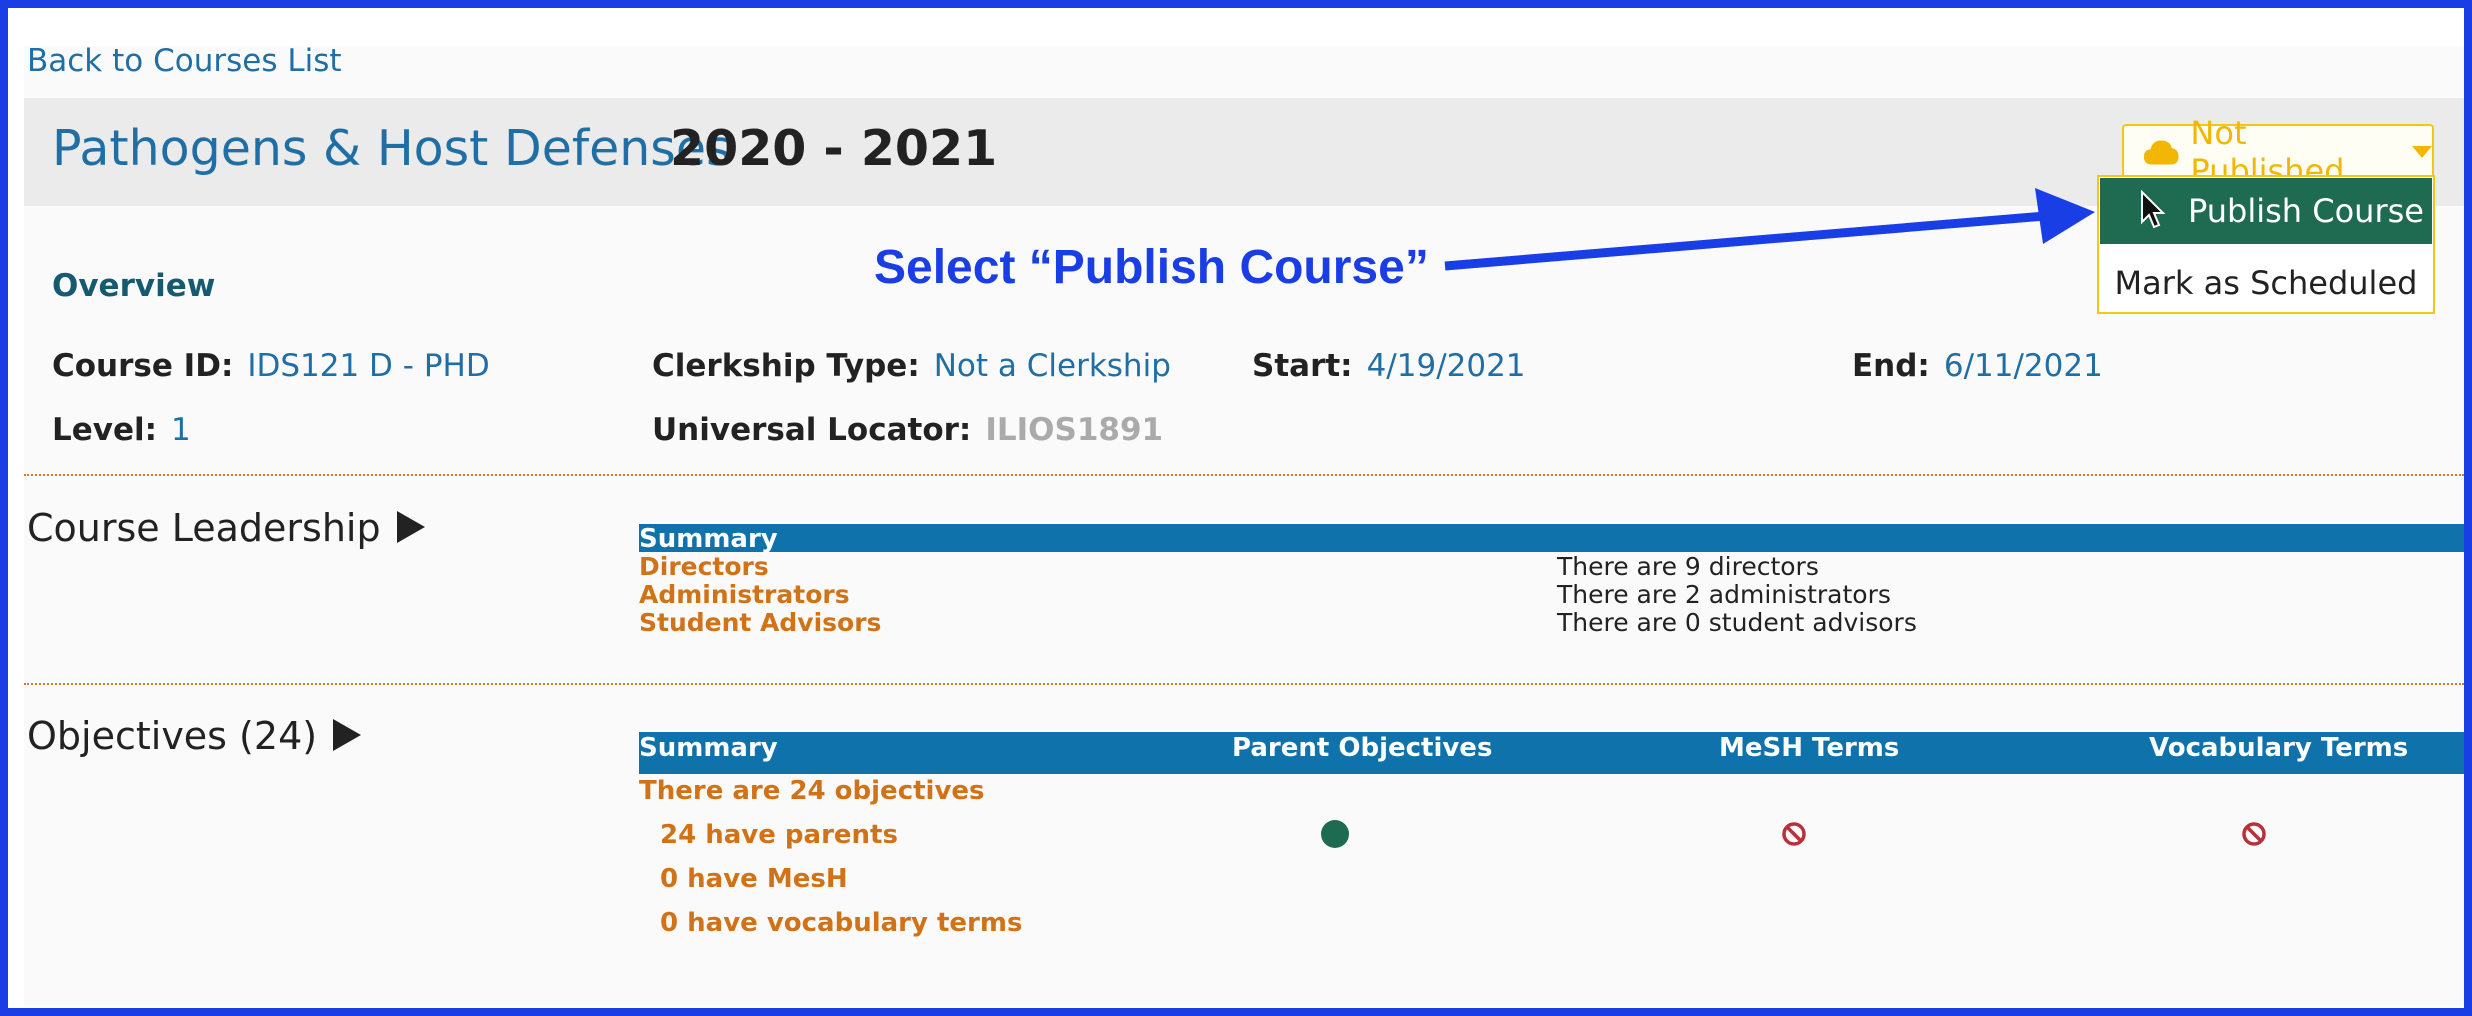 This screenshot has height=1016, width=2472. What do you see at coordinates (1737, 622) in the screenshot?
I see `leadership-row-value: There are 0 student advisors` at bounding box center [1737, 622].